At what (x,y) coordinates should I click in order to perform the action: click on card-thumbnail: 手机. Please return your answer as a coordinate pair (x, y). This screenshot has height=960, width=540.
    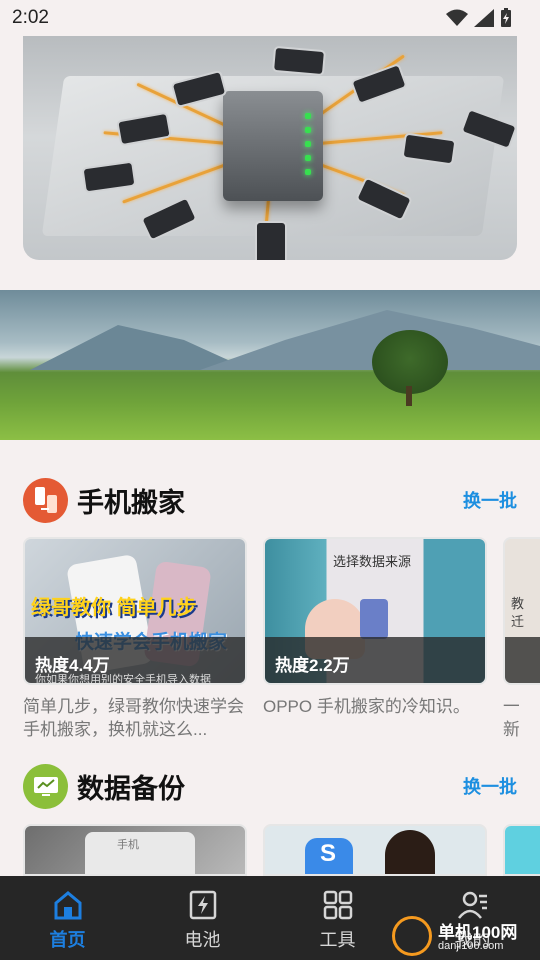
    Looking at the image, I should click on (135, 850).